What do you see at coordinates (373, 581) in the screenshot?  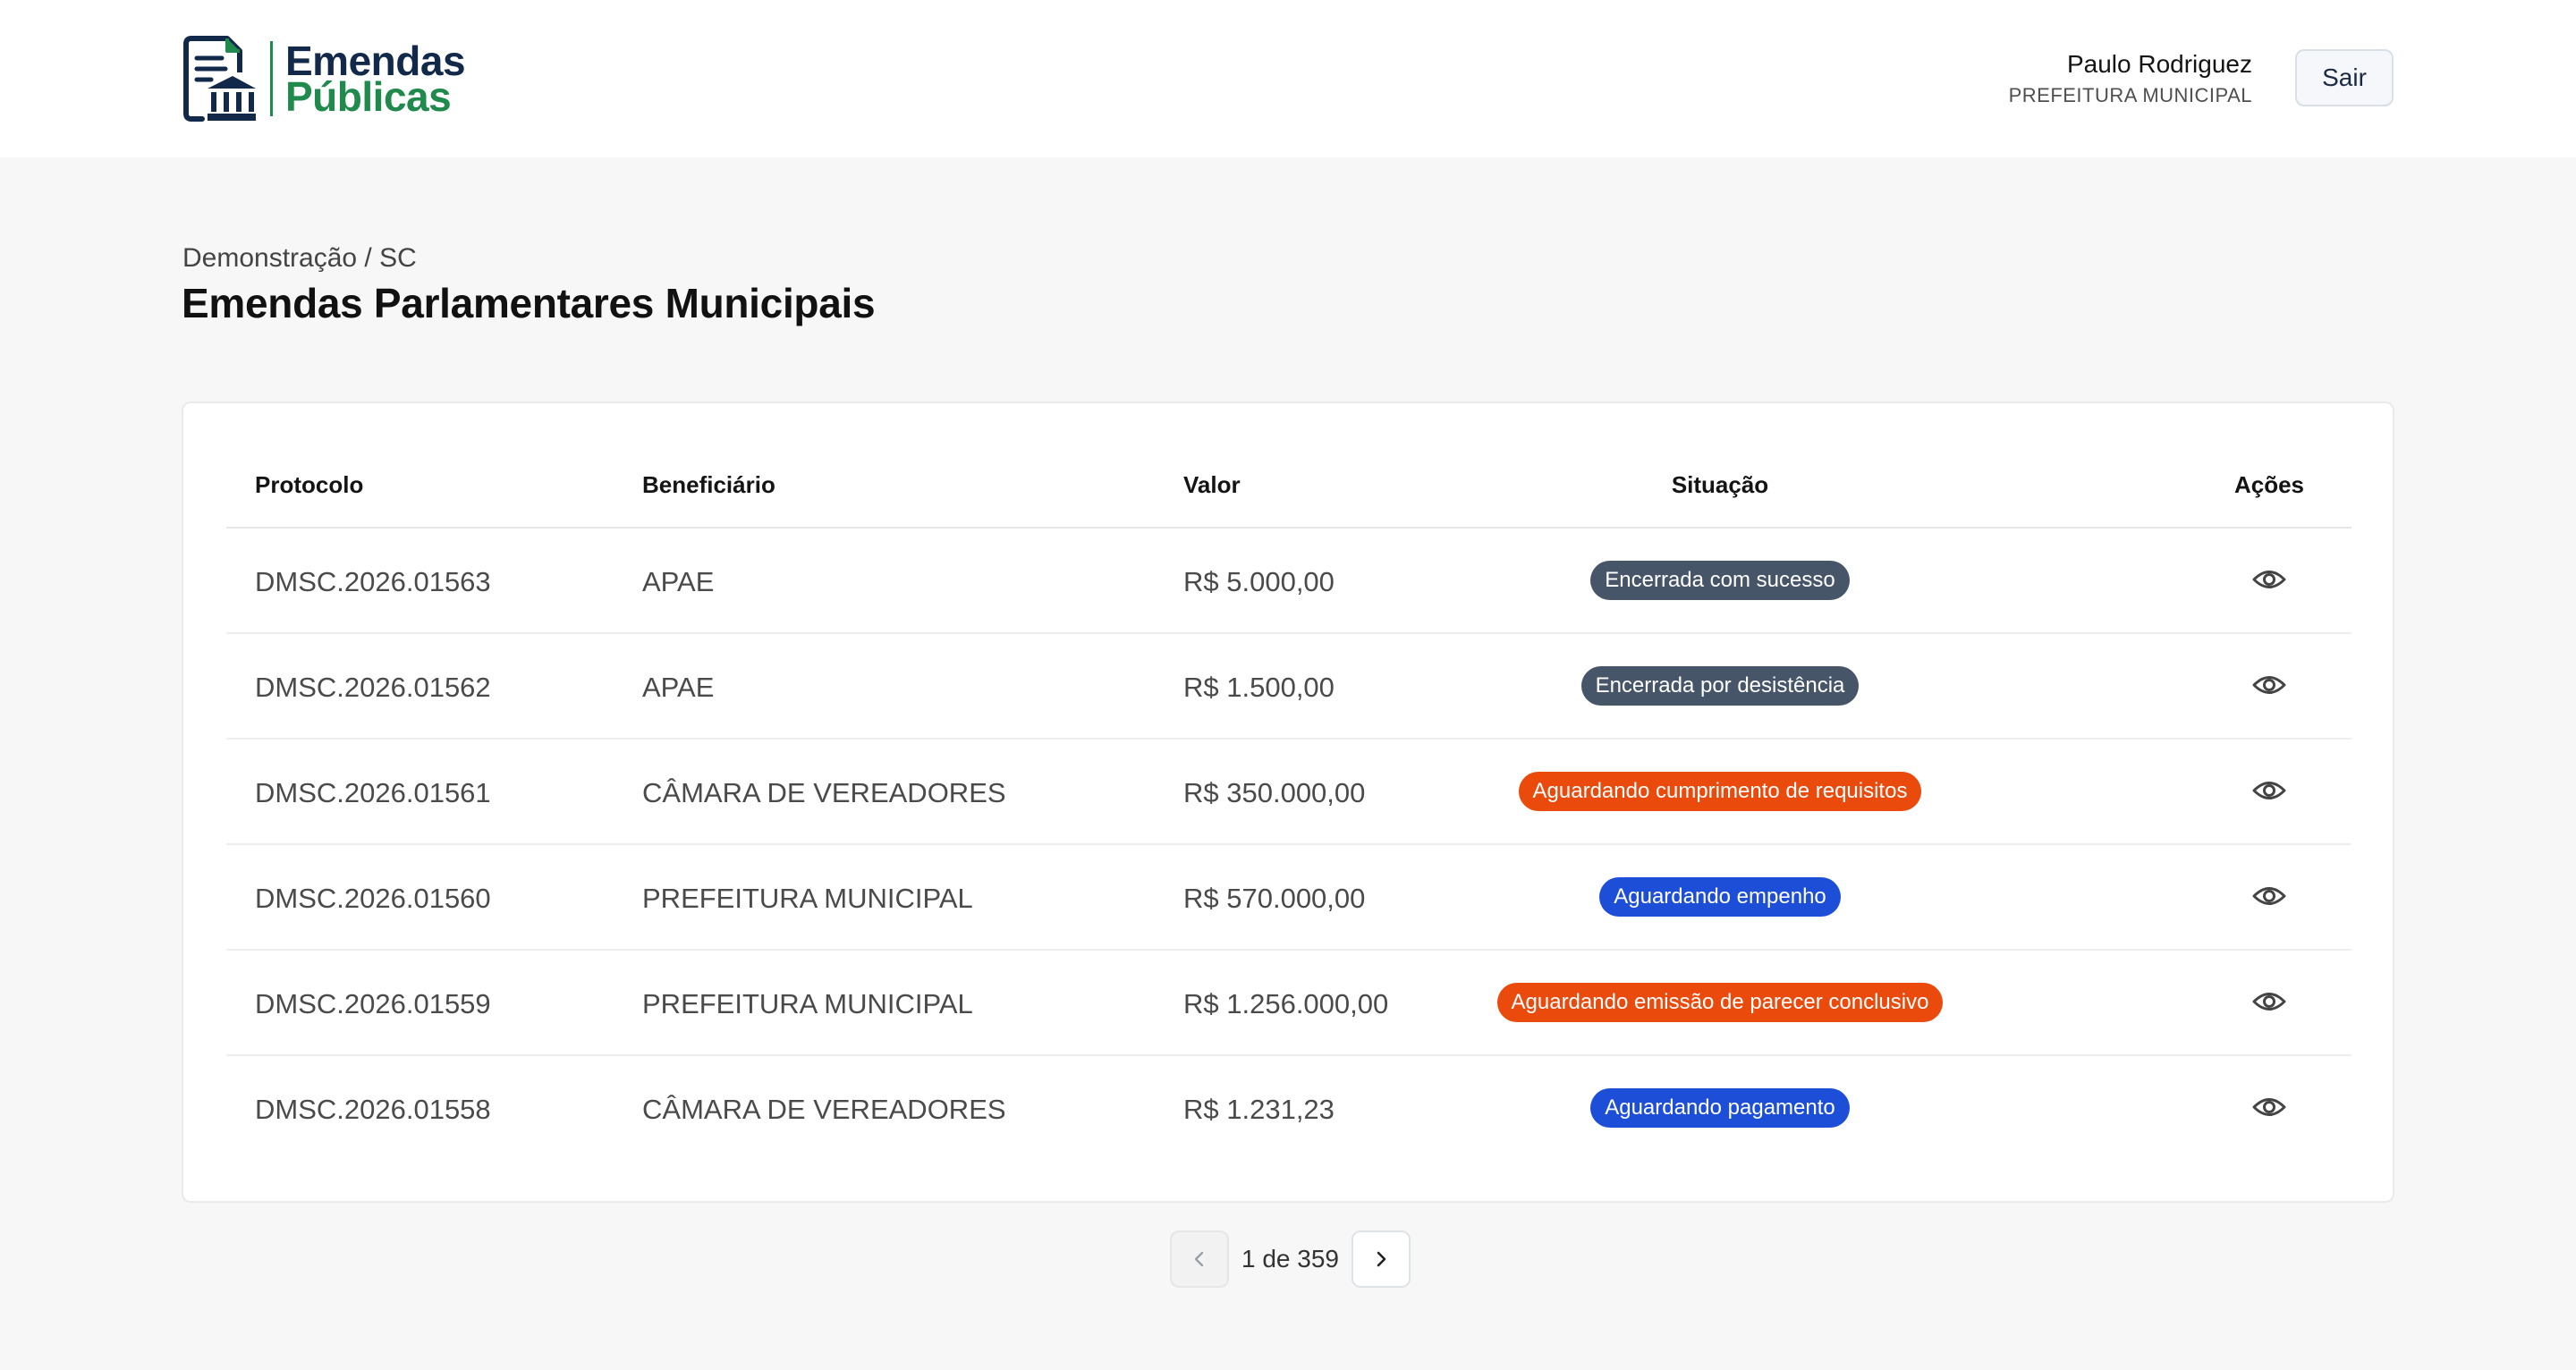 I see `cell-protocolo: DMSC.2026.01563` at bounding box center [373, 581].